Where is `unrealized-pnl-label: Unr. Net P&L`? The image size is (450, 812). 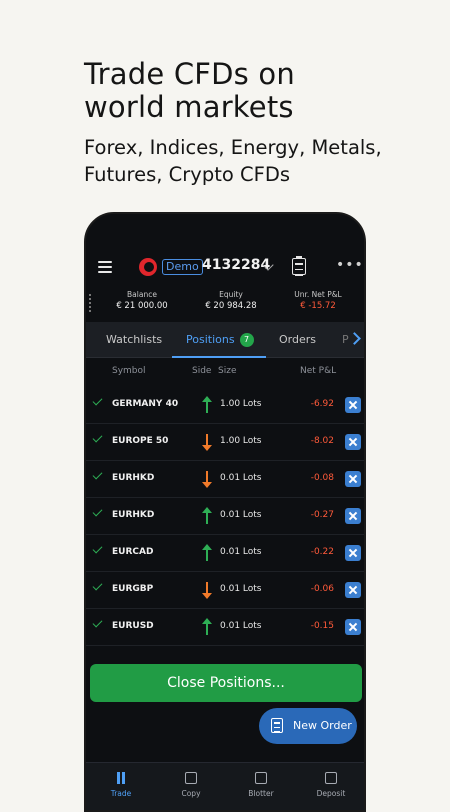
unrealized-pnl-label: Unr. Net P&L is located at coordinates (318, 294).